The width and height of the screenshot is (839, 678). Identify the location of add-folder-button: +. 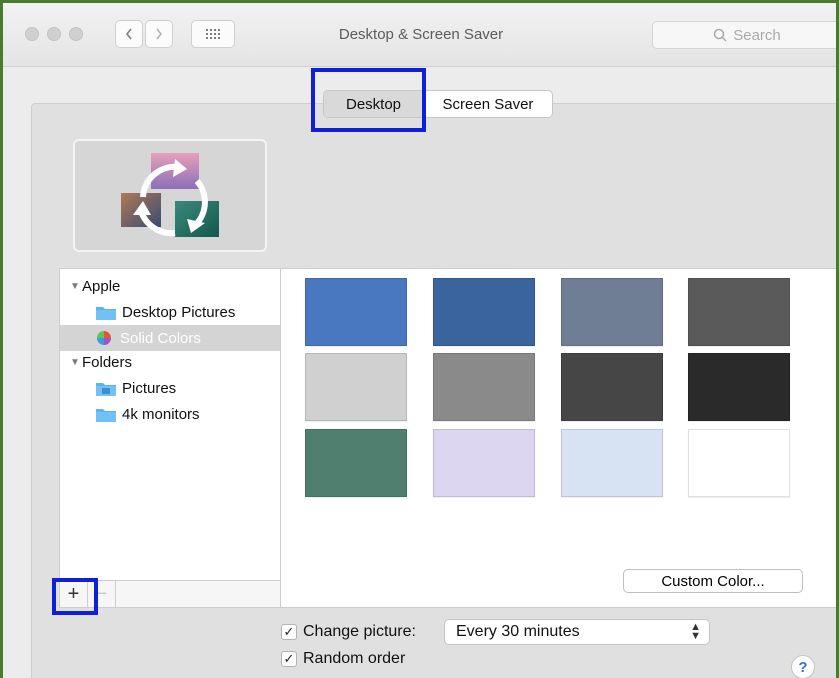
(74, 594).